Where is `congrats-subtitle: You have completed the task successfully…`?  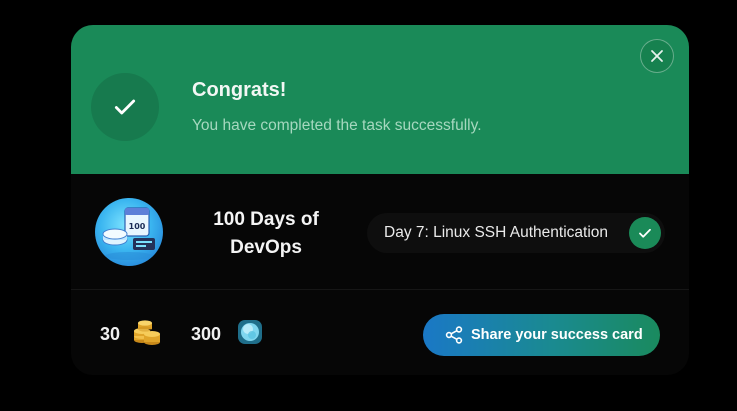
congrats-subtitle: You have completed the task successfully… is located at coordinates (337, 125).